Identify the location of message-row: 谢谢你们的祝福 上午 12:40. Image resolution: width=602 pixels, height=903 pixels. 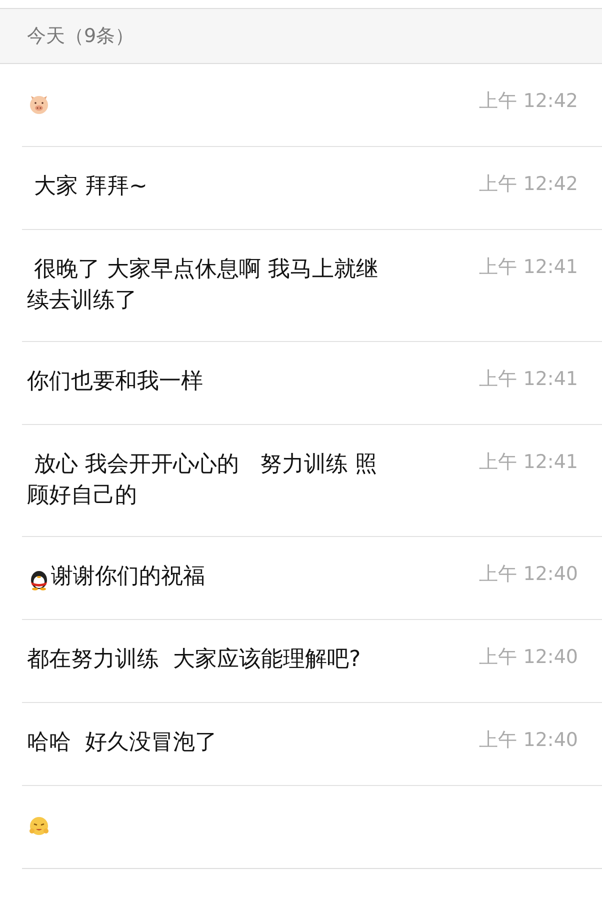
(312, 577).